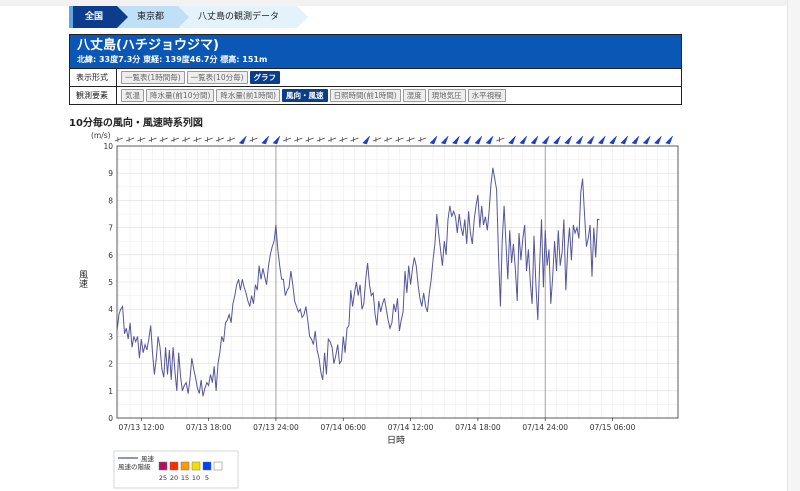 The width and height of the screenshot is (800, 491). I want to click on legend-rank-value: 20, so click(174, 478).